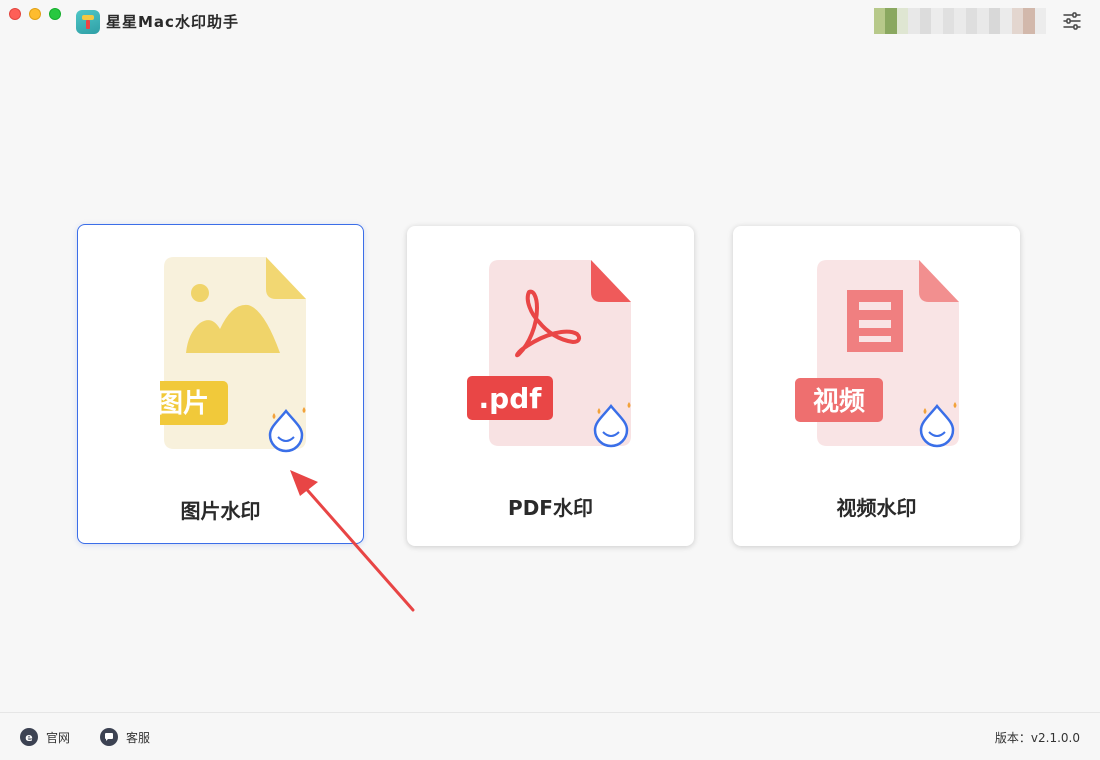 The image size is (1100, 760). I want to click on video-watermark-label: 视频水印, so click(876, 508).